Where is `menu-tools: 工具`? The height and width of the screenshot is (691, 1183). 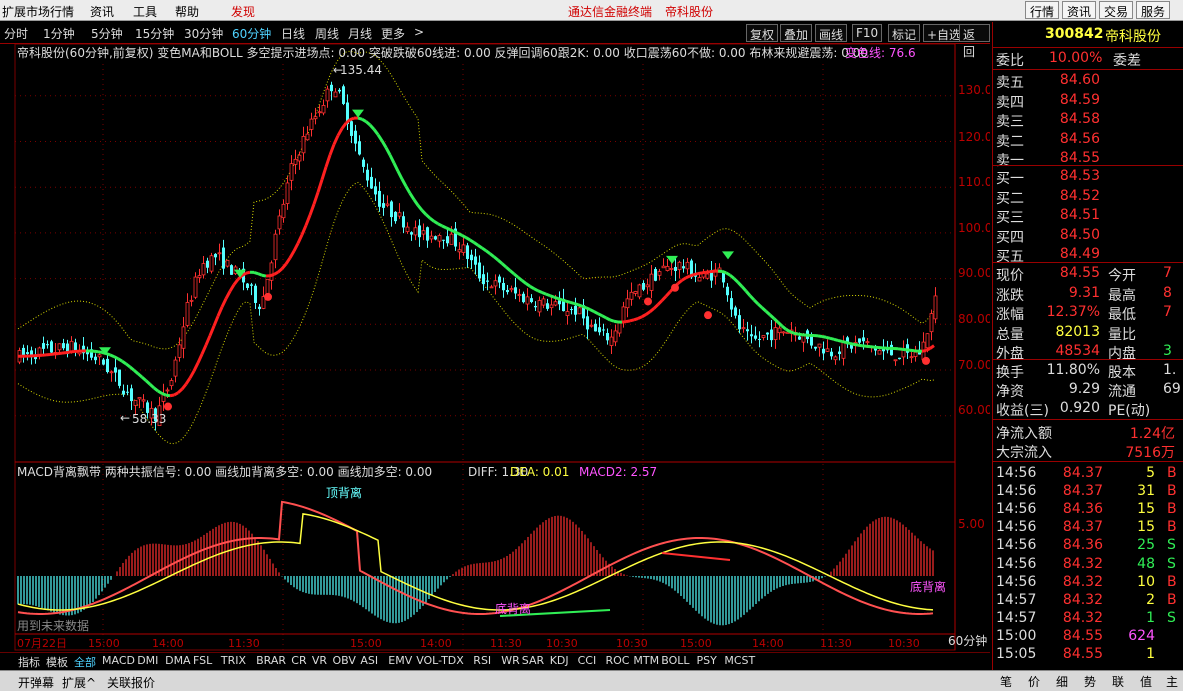
menu-tools: 工具 is located at coordinates (145, 11).